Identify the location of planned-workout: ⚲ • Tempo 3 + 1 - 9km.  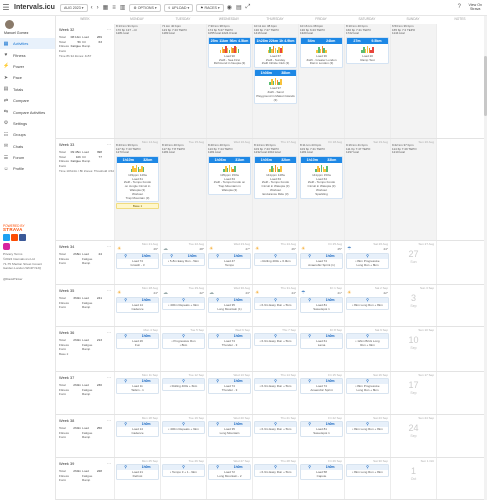
(183, 470).